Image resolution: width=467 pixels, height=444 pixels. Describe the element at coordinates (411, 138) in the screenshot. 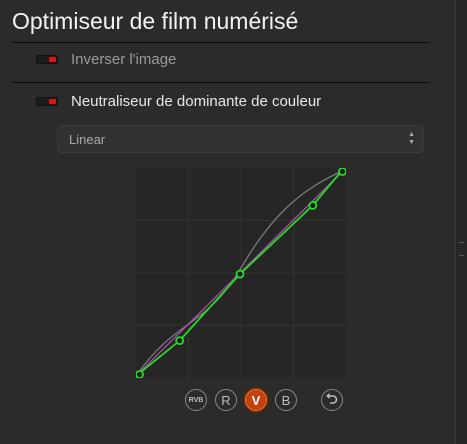

I see `select-arrows-icon: ▲ ▼` at that location.